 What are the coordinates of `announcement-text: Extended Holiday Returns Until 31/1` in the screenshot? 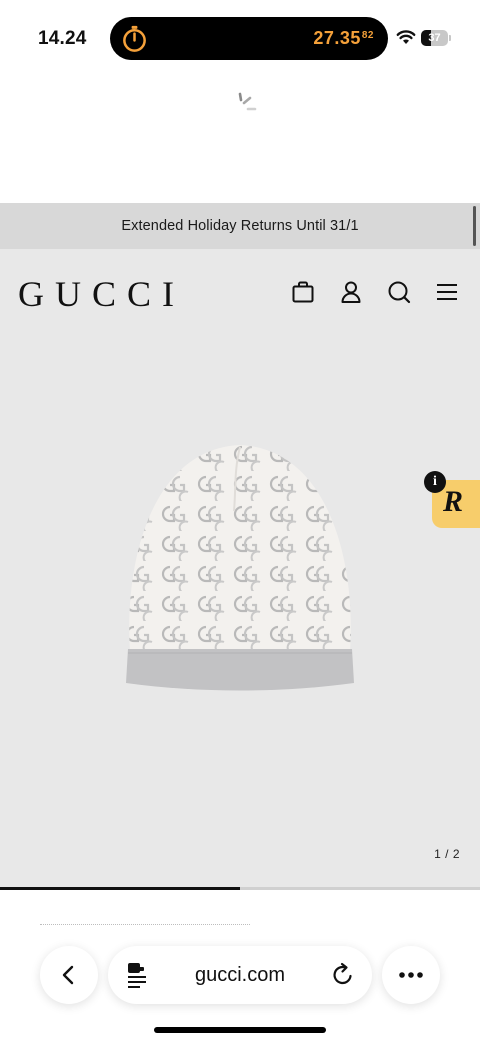 It's located at (240, 226).